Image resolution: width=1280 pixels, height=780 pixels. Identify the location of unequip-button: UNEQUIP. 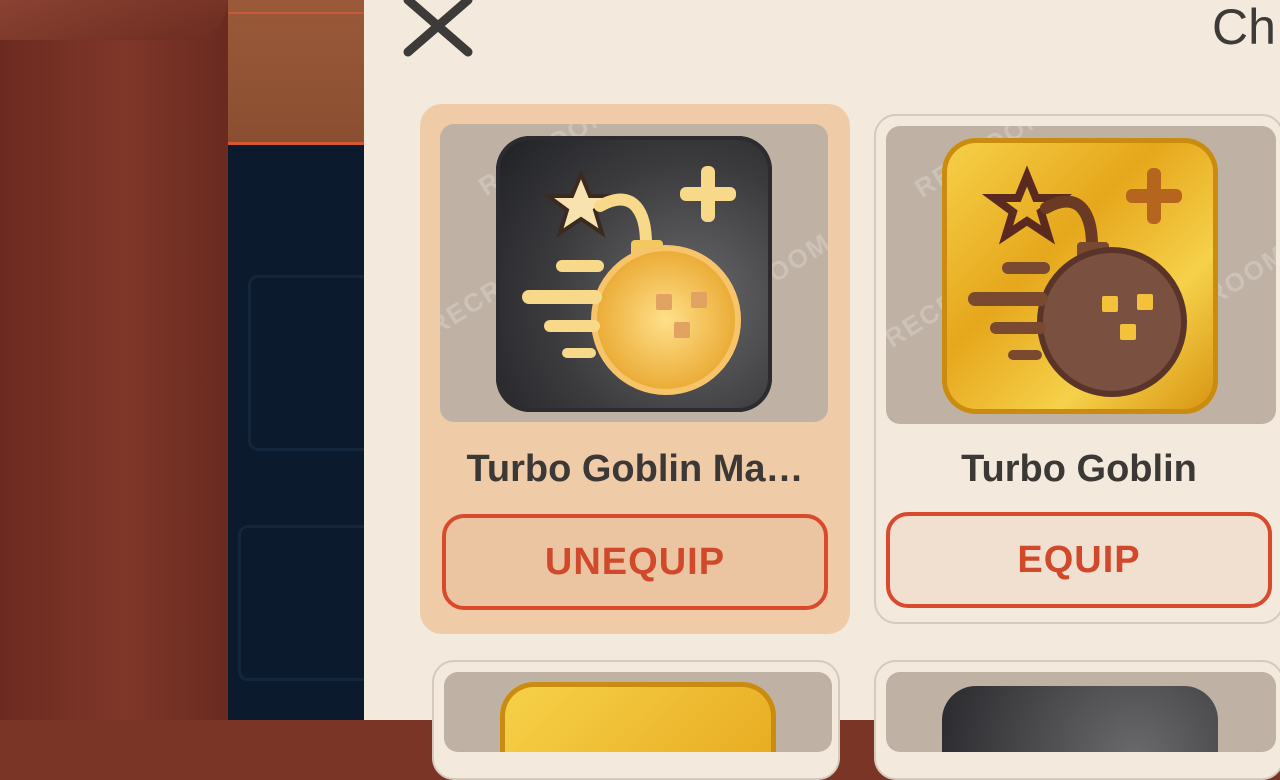
(635, 562).